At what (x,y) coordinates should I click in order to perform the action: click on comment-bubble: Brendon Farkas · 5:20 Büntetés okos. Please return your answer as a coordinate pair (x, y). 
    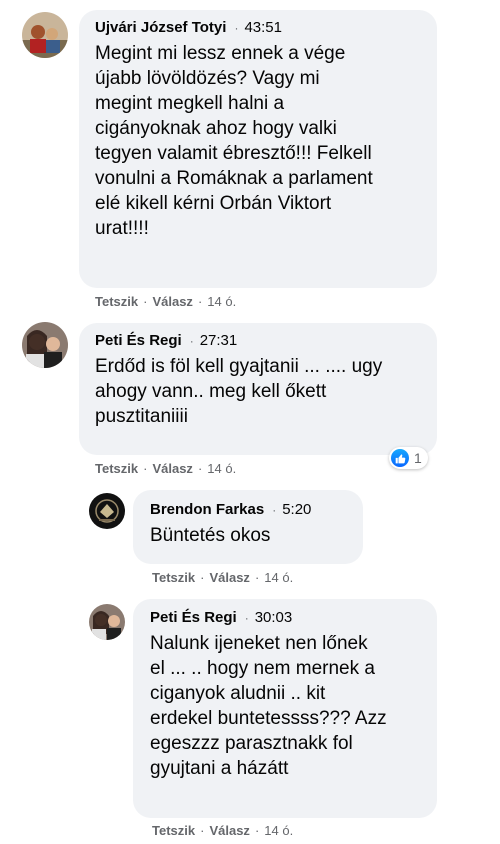
    Looking at the image, I should click on (248, 527).